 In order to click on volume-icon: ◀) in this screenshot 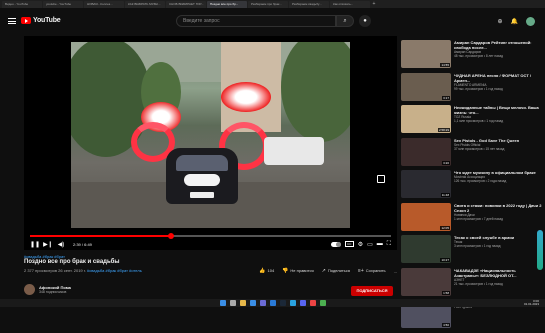, I will do `click(61, 244)`.